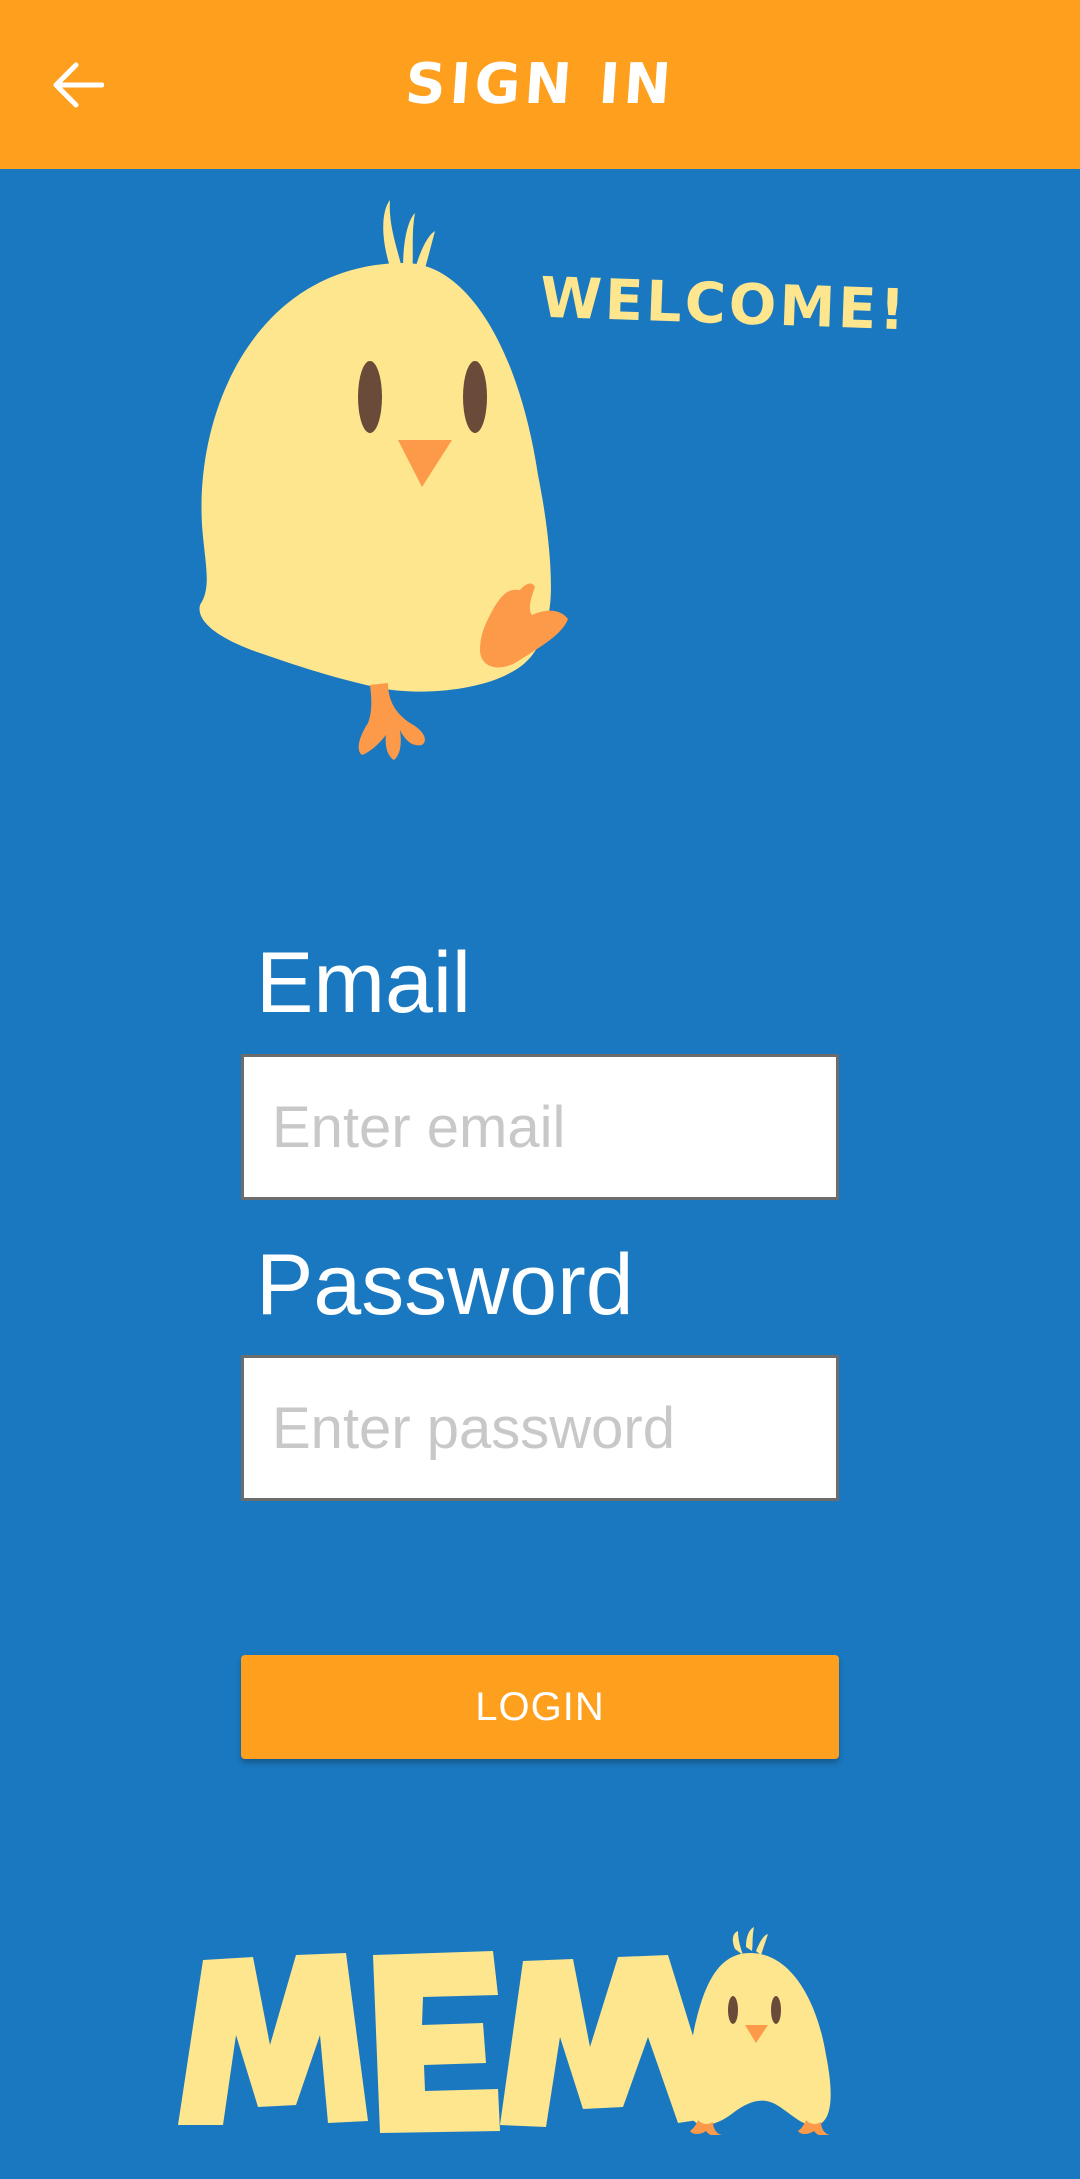 Image resolution: width=1080 pixels, height=2179 pixels. I want to click on page-title: SIGN IN, so click(540, 84).